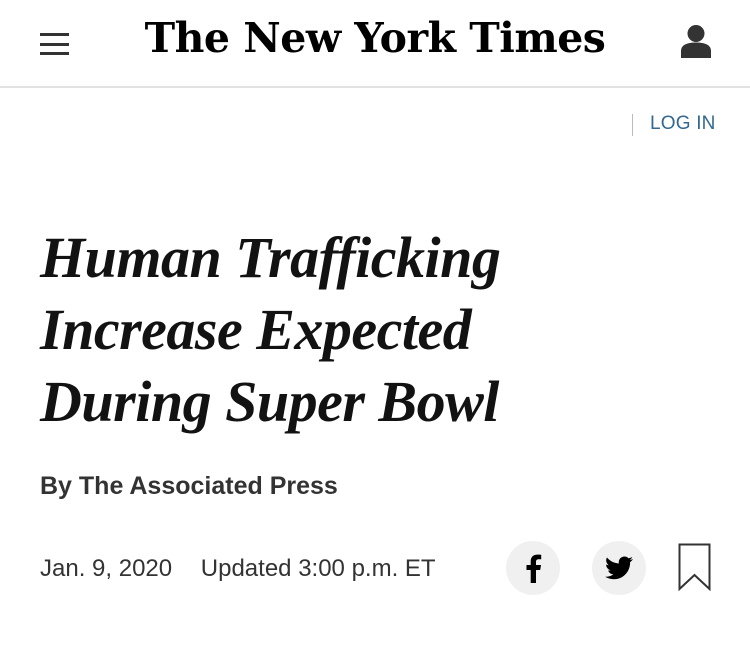 Image resolution: width=750 pixels, height=647 pixels. Describe the element at coordinates (375, 123) in the screenshot. I see `login-bar: LOG IN` at that location.